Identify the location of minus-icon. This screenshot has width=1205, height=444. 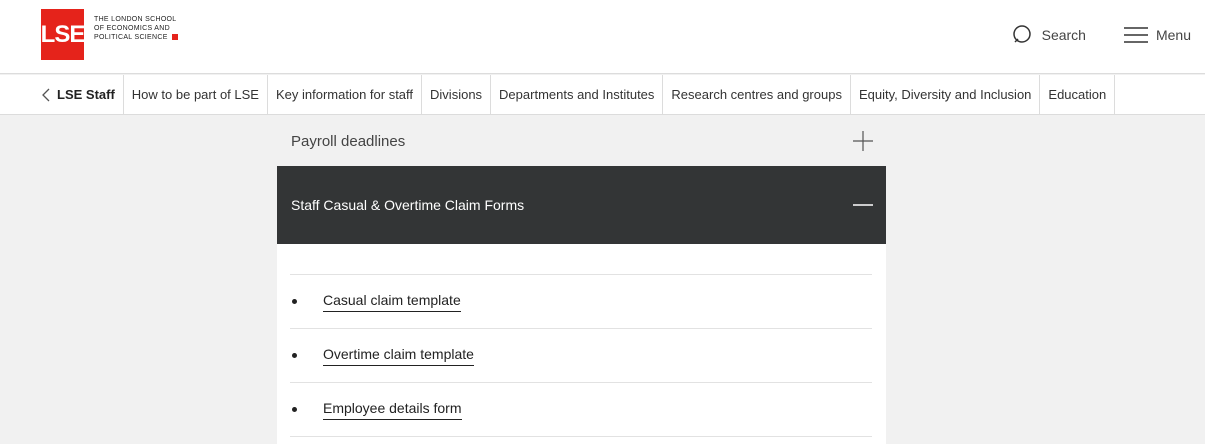
(863, 205).